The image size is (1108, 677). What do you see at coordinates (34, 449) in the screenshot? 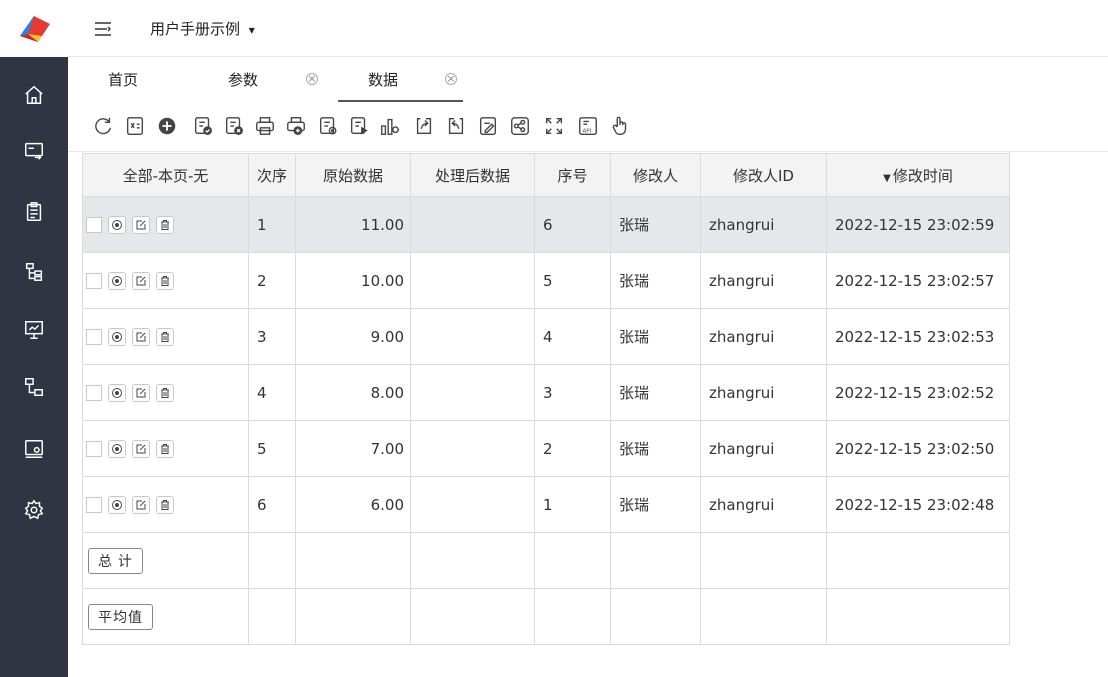
I see `monitor-settings-icon` at bounding box center [34, 449].